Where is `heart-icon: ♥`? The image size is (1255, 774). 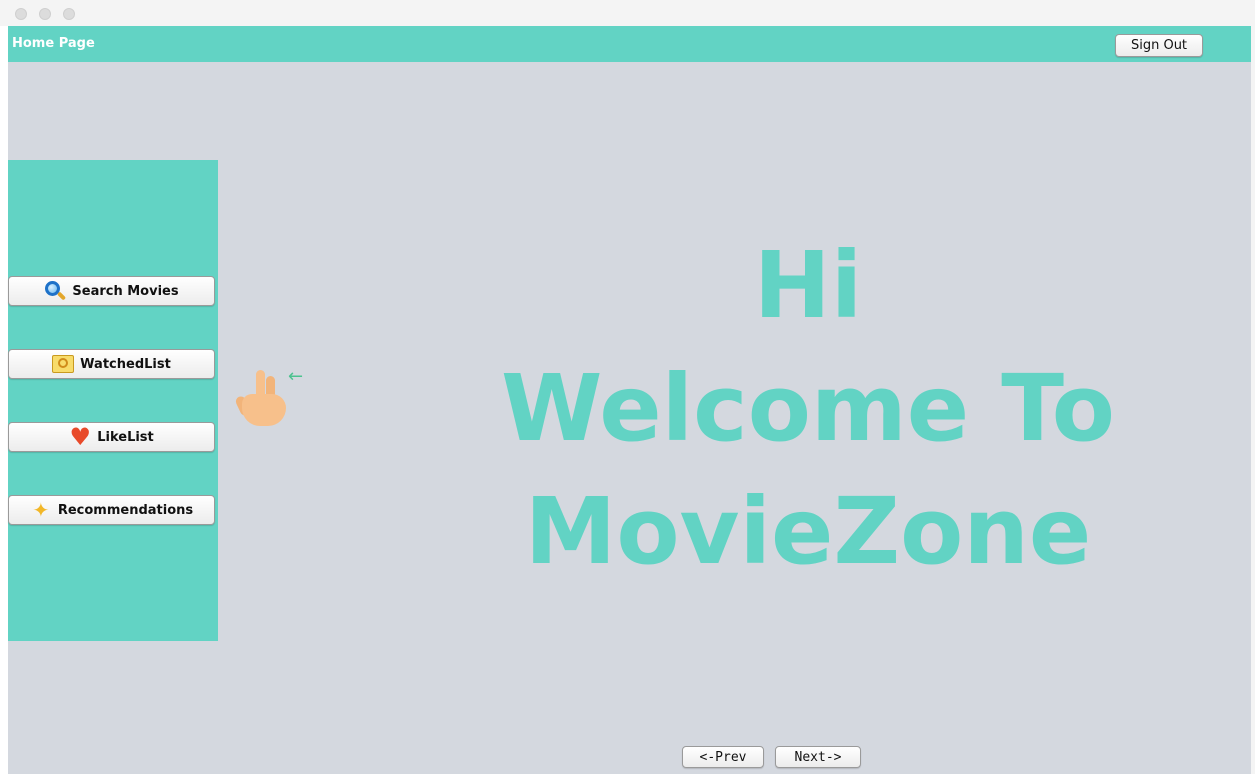 heart-icon: ♥ is located at coordinates (80, 437).